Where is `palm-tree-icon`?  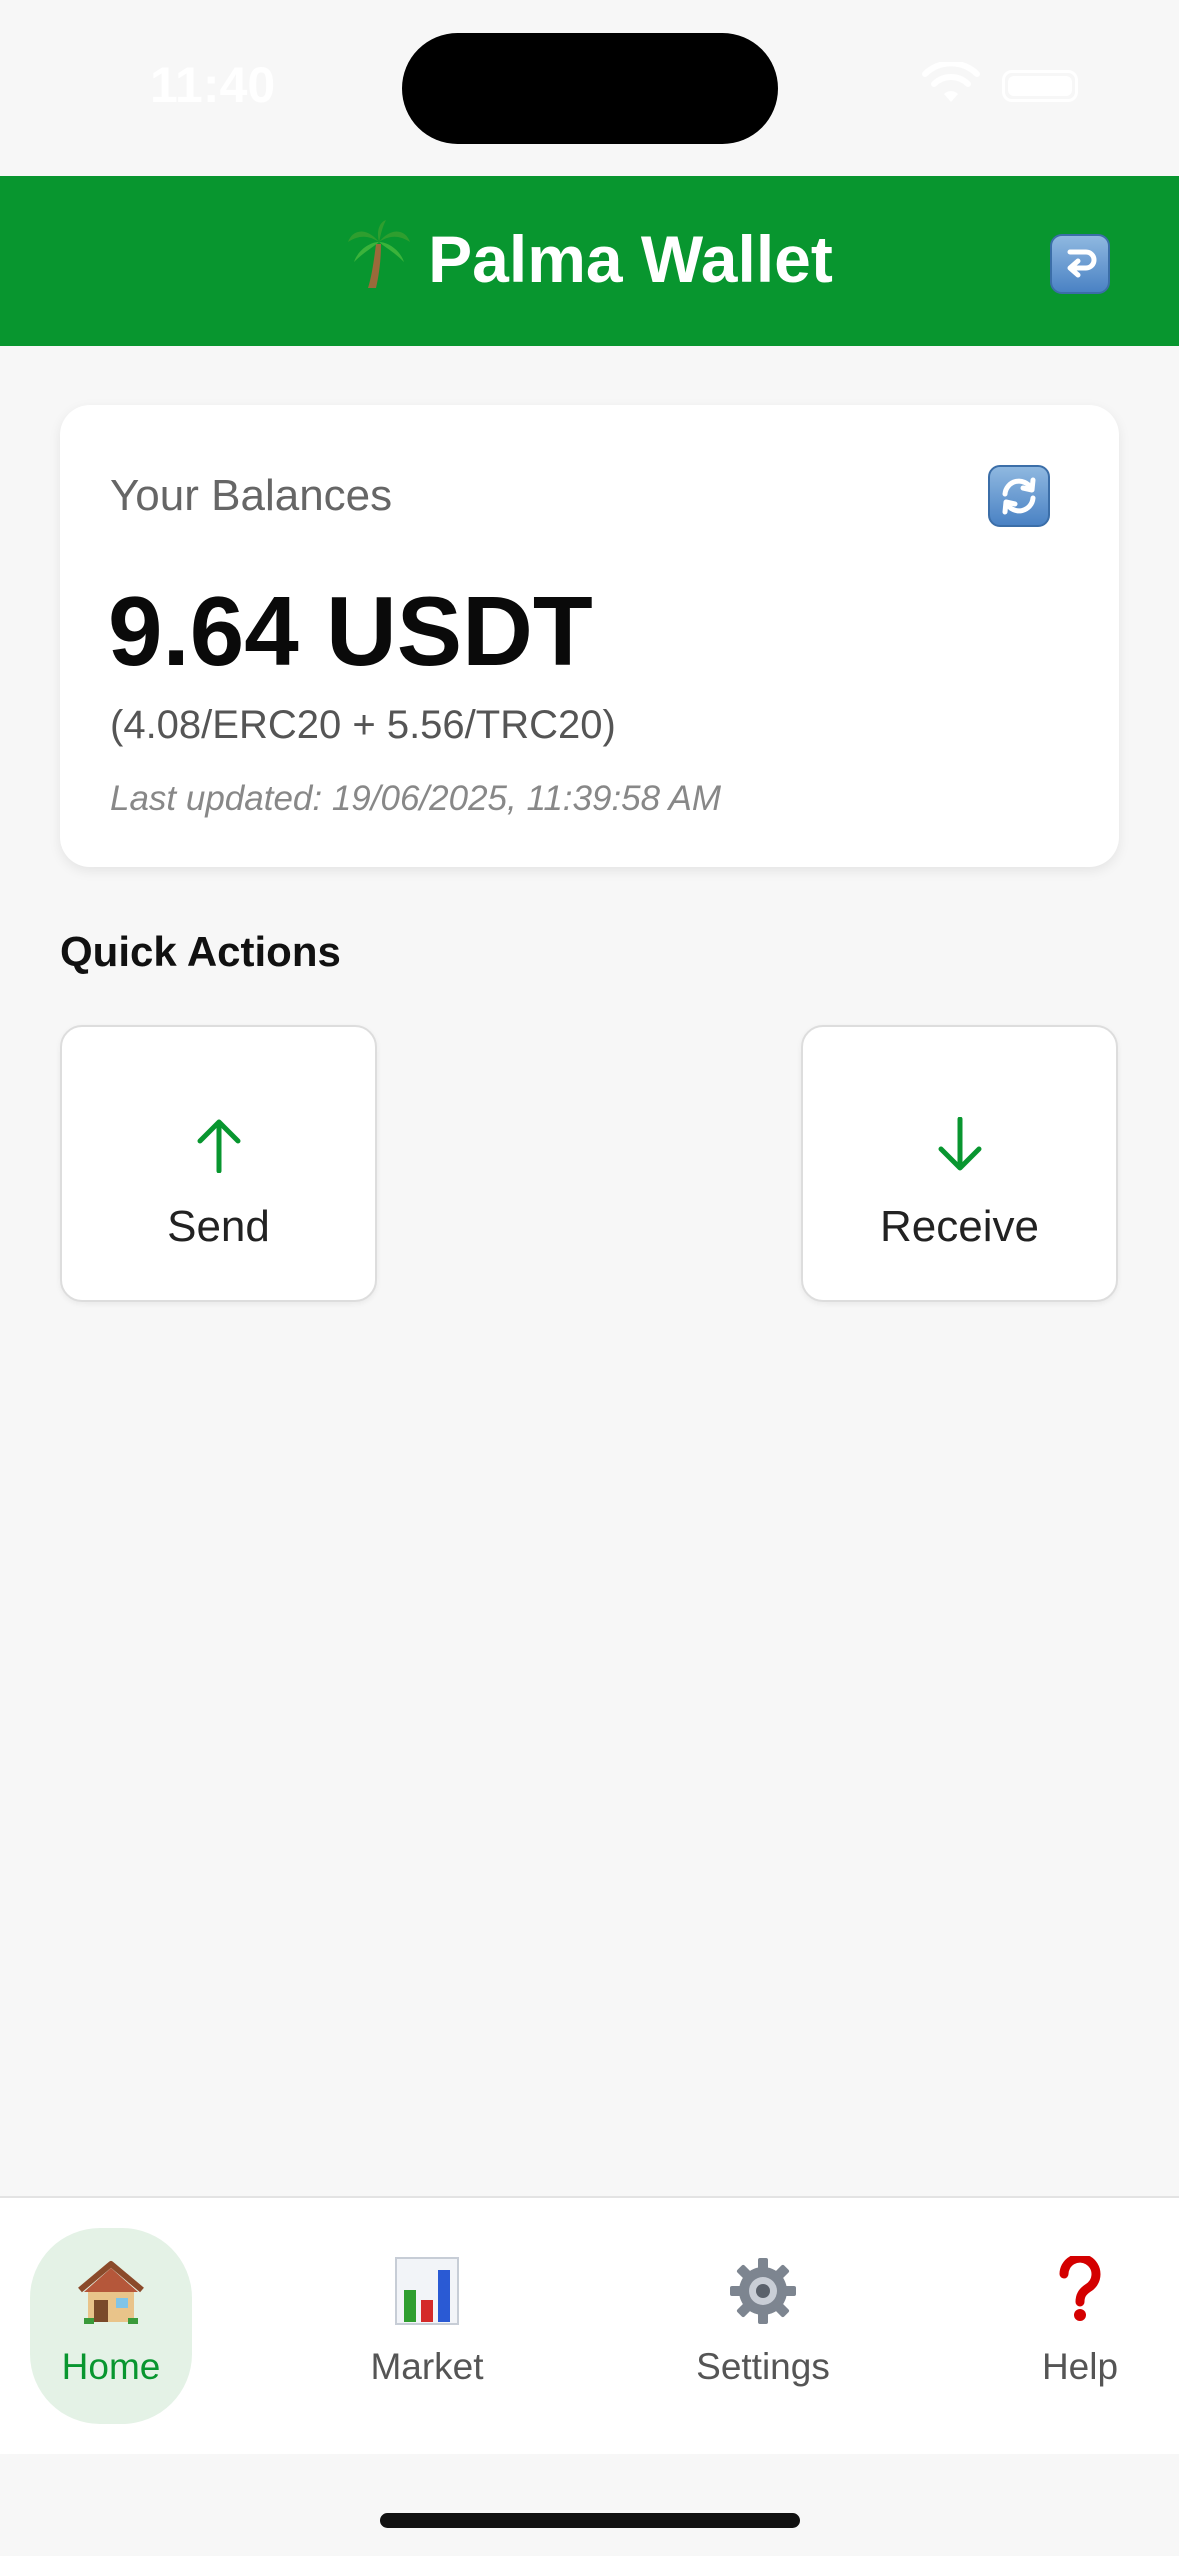 palm-tree-icon is located at coordinates (379, 258).